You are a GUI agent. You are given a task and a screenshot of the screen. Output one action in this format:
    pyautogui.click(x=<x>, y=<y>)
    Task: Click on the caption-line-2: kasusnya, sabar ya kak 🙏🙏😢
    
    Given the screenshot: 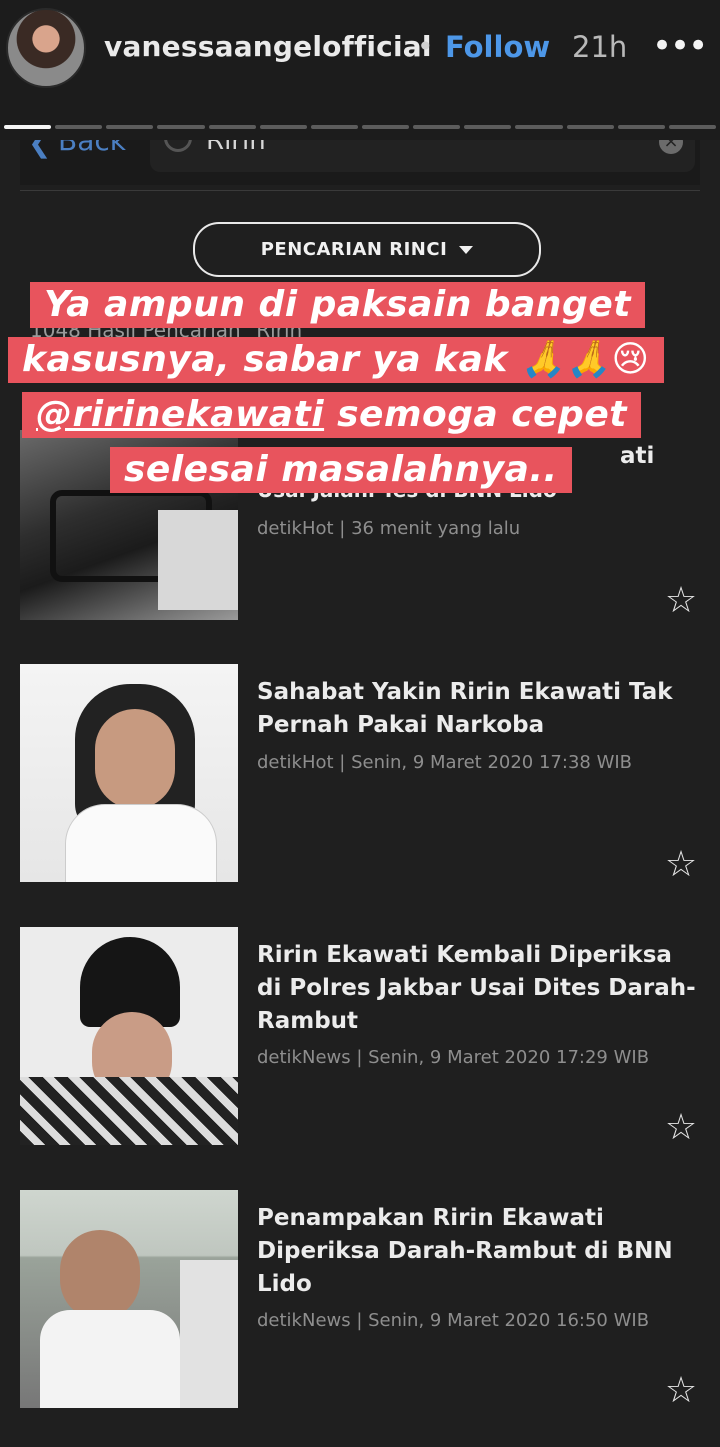 What is the action you would take?
    pyautogui.click(x=336, y=360)
    